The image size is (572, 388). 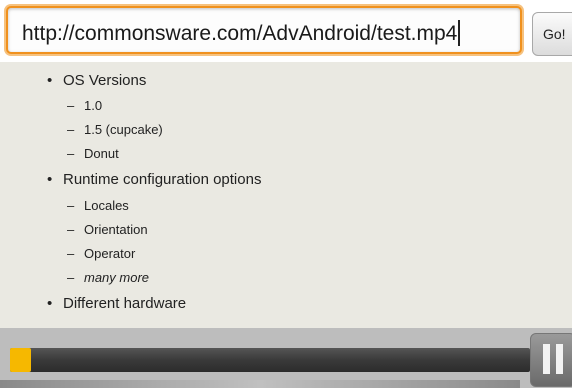 What do you see at coordinates (260, 384) in the screenshot?
I see `controller-bottom-edge` at bounding box center [260, 384].